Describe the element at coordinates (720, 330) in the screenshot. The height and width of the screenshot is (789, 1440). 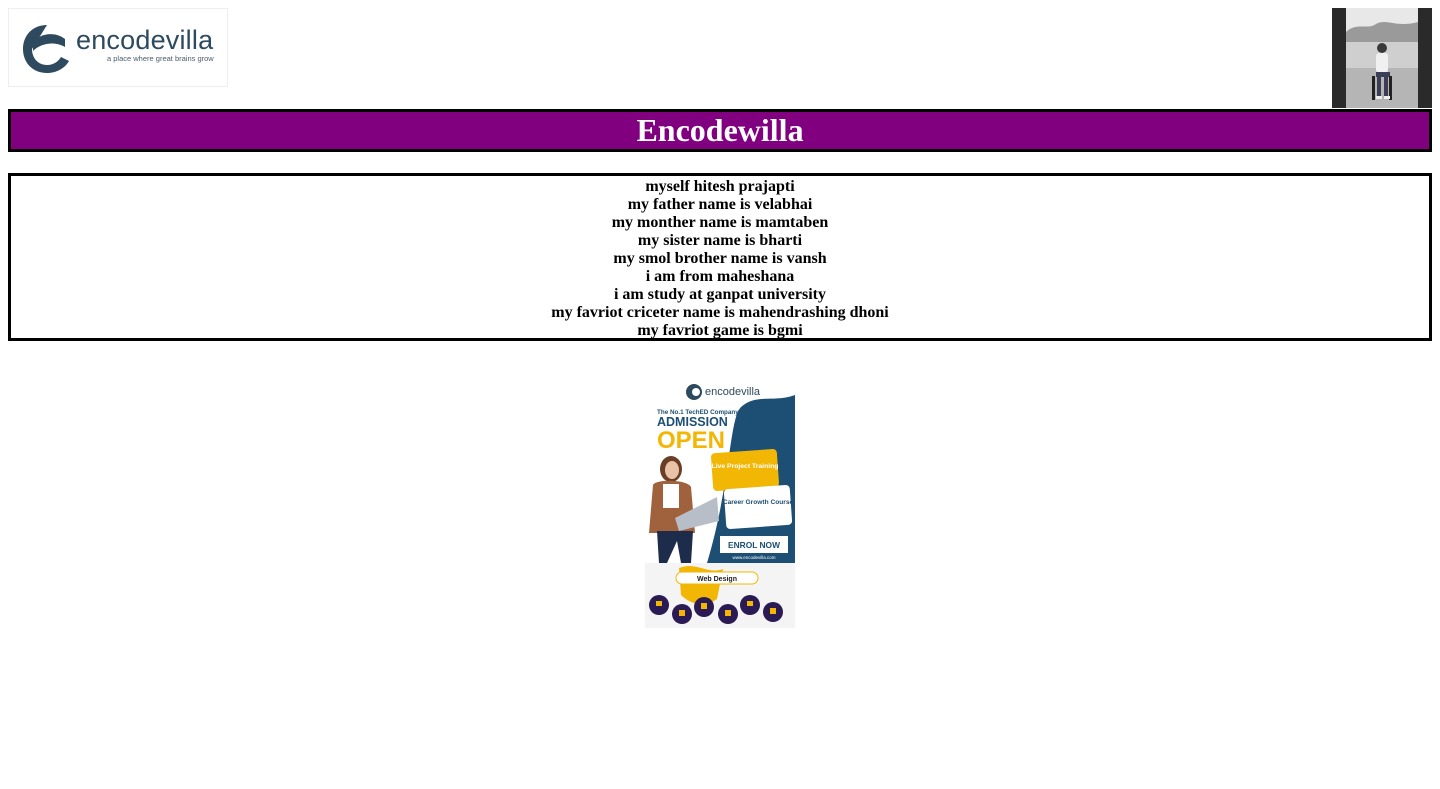
I see `bio-line: my favriot game is bgmi` at that location.